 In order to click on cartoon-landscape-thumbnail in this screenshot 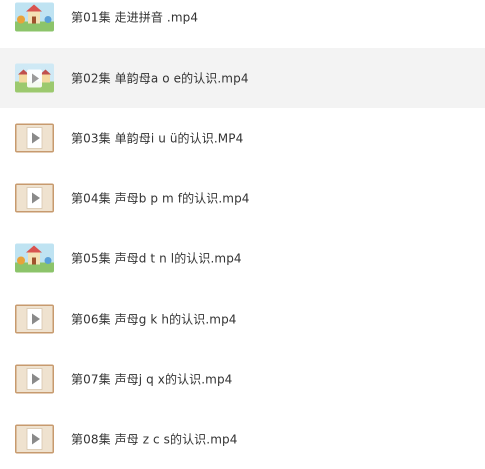, I will do `click(34, 78)`.